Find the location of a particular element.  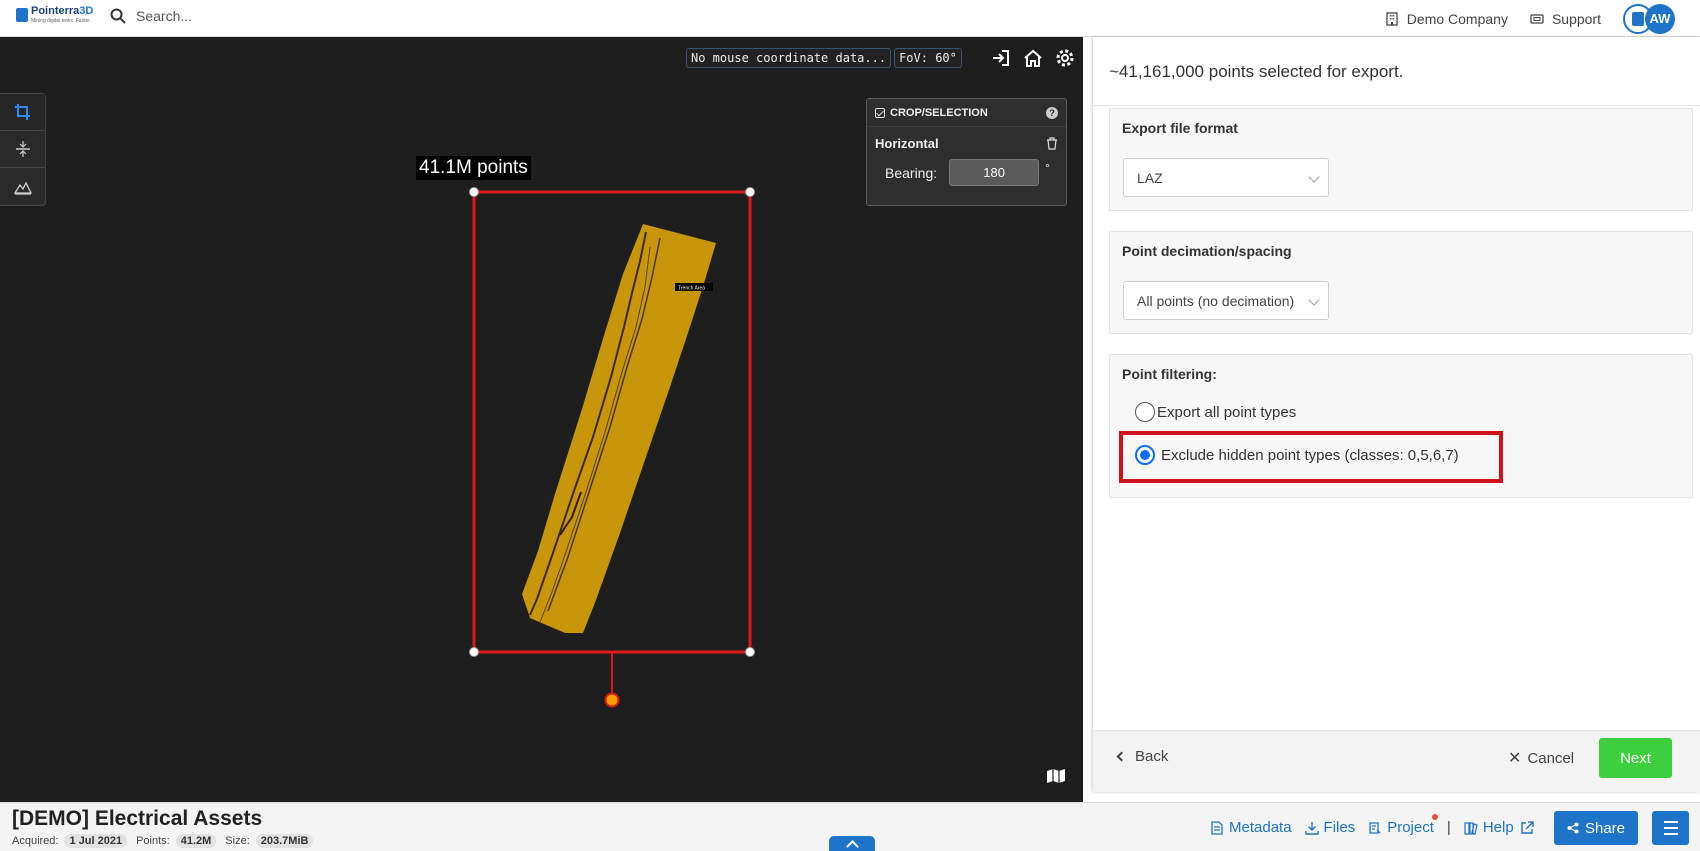

decimation-select: All points (no decimation) is located at coordinates (1226, 300).